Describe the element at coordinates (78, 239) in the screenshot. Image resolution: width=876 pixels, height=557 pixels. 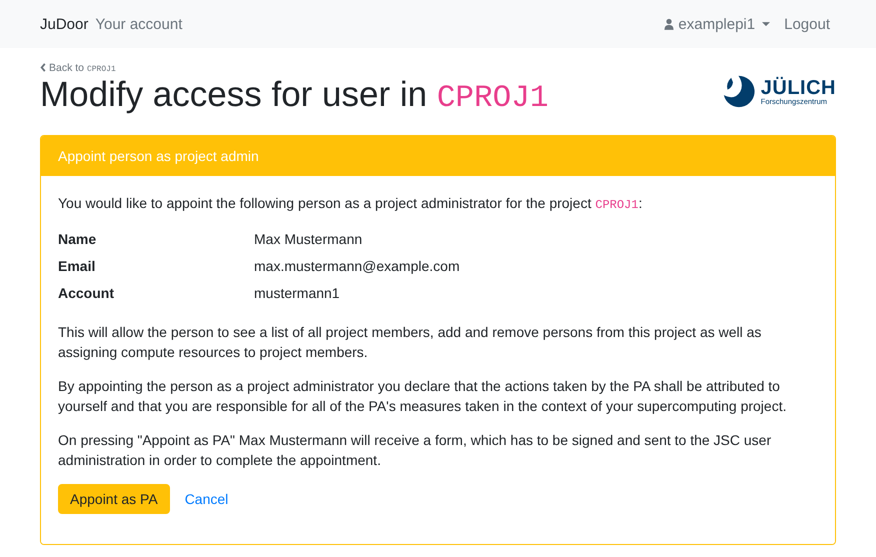
I see `detail-label: Name` at that location.